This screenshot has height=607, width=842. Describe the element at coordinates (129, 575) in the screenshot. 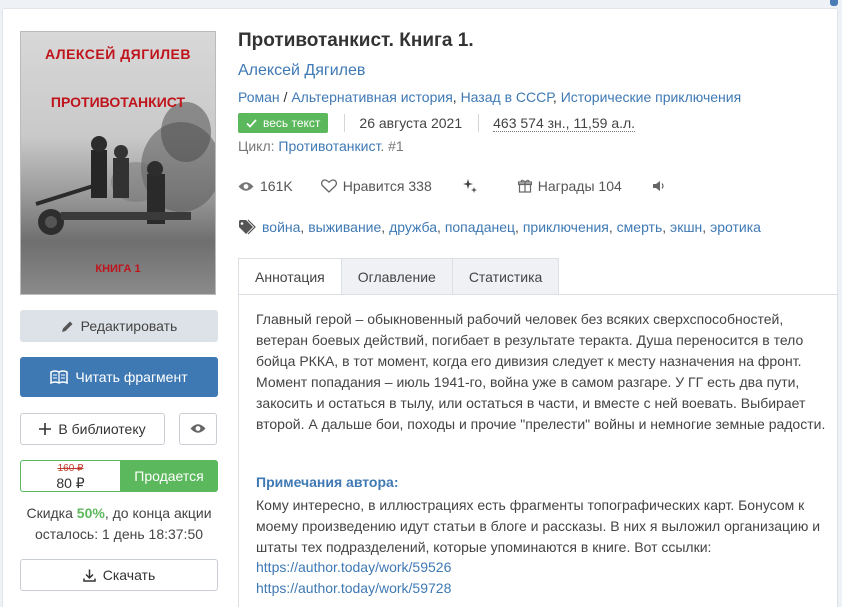

I see `download-label: Скачать` at that location.